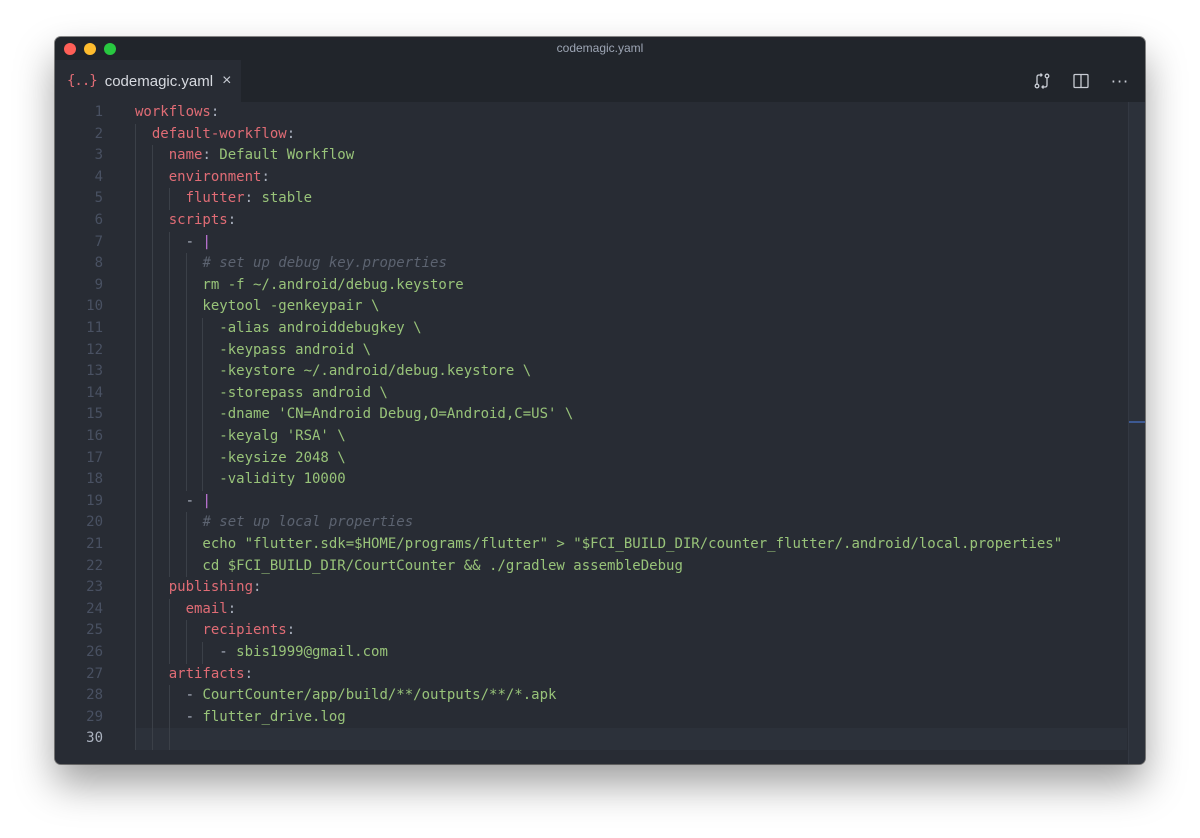 The height and width of the screenshot is (838, 1200). Describe the element at coordinates (94, 544) in the screenshot. I see `line-number: 21` at that location.